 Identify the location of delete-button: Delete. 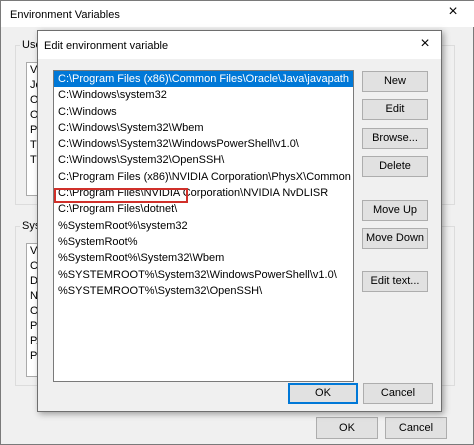
(395, 166).